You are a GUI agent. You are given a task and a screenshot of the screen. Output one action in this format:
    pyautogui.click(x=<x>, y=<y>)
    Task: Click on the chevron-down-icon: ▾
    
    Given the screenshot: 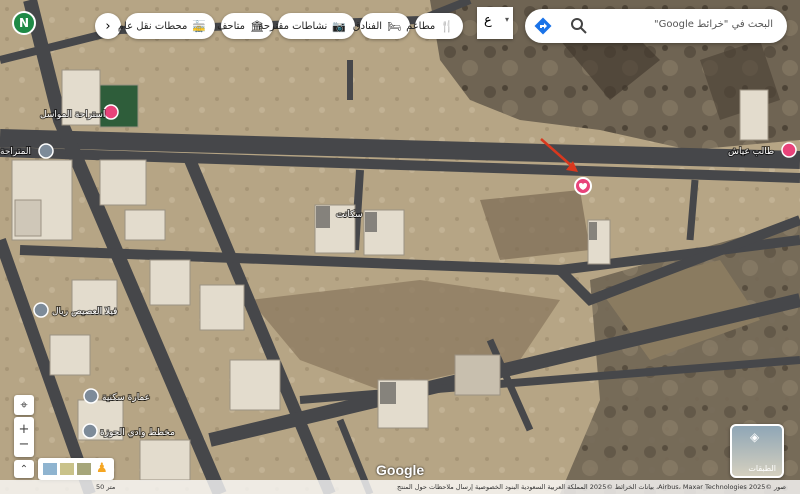 What is the action you would take?
    pyautogui.click(x=506, y=19)
    